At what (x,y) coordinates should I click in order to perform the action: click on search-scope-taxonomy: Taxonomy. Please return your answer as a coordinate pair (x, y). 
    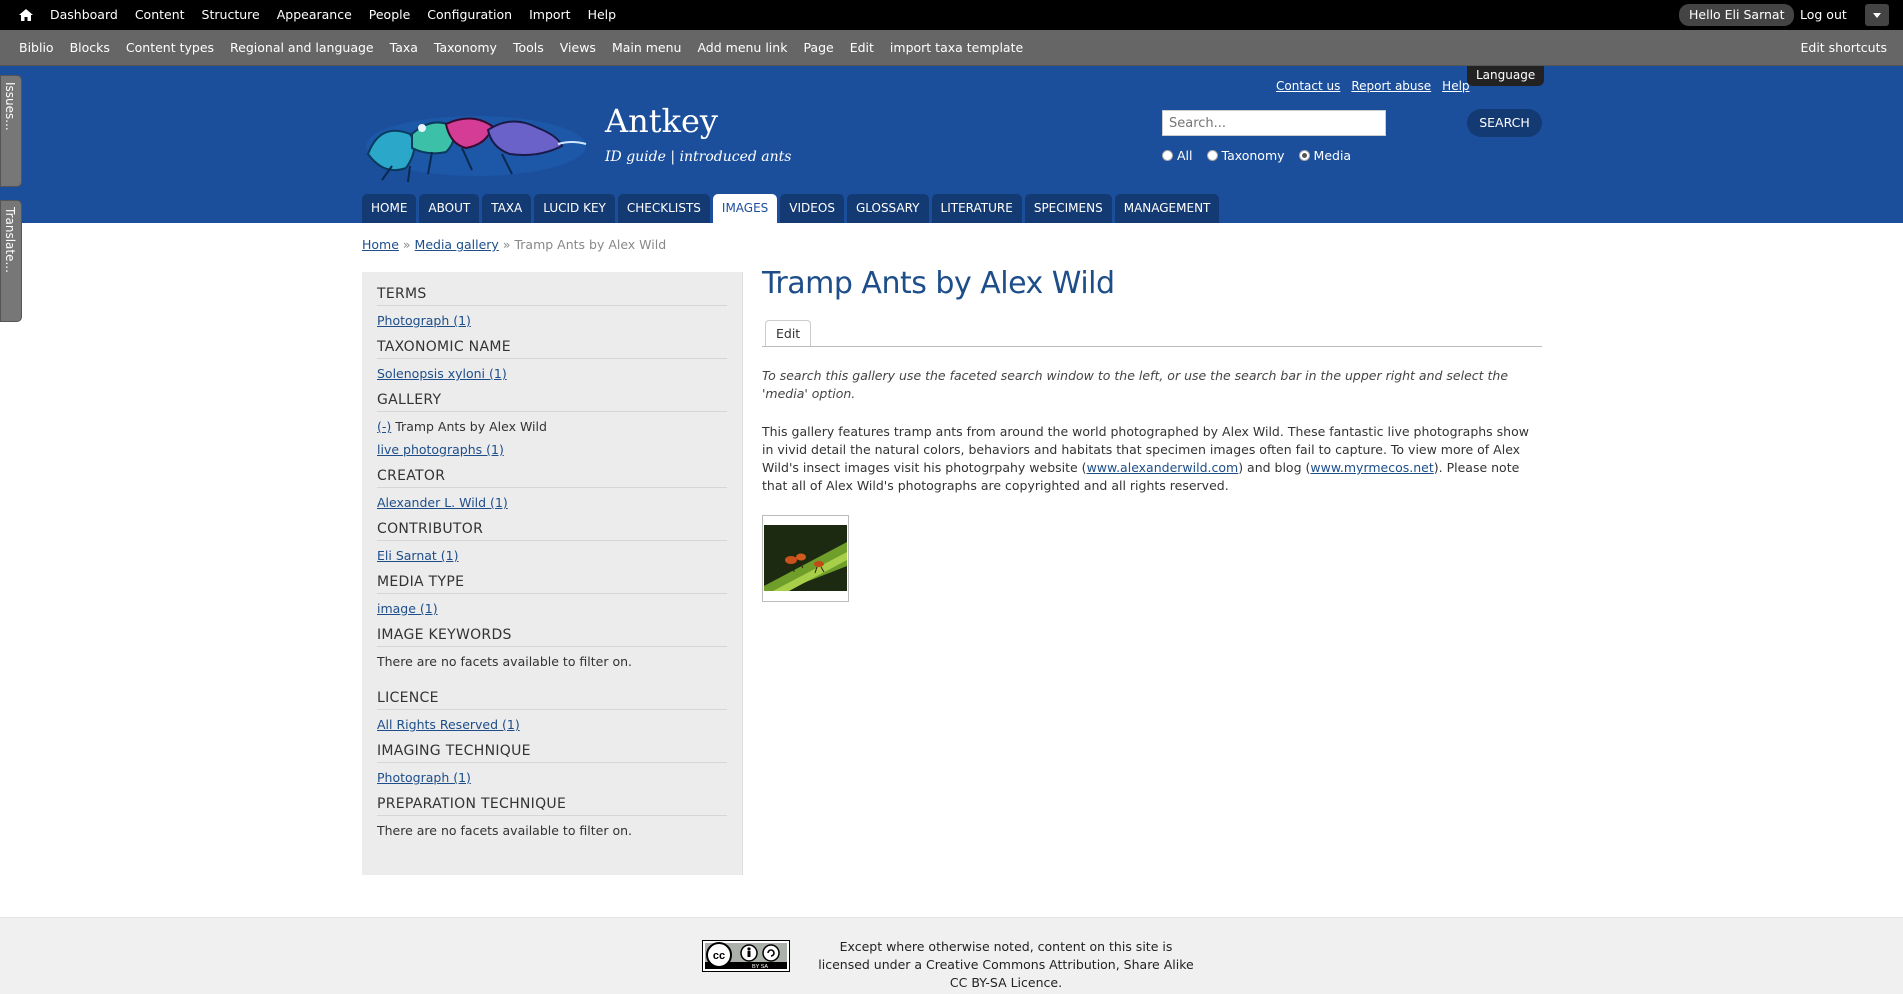
    Looking at the image, I should click on (1245, 155).